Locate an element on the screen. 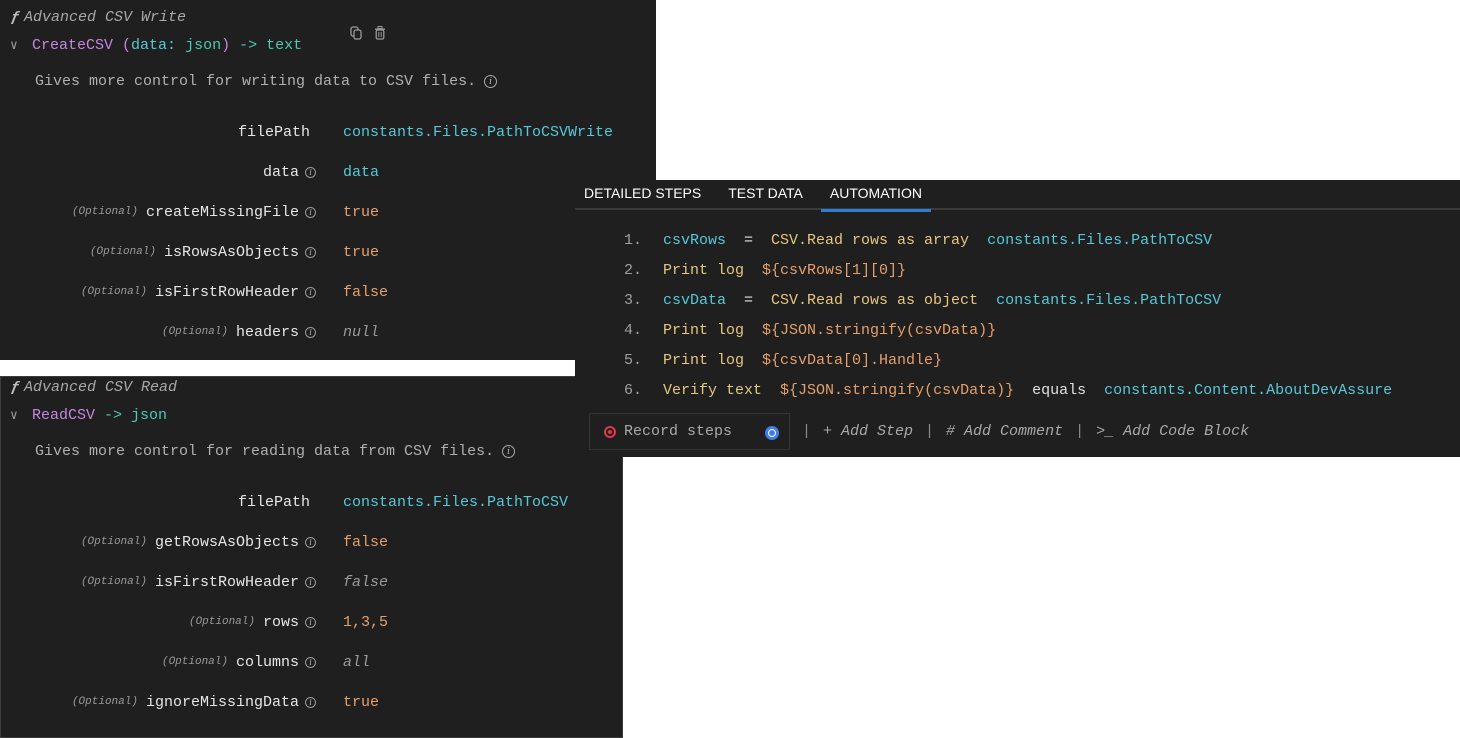 The height and width of the screenshot is (738, 1460). param-label: (Optional) createMissingFile i is located at coordinates (158, 212).